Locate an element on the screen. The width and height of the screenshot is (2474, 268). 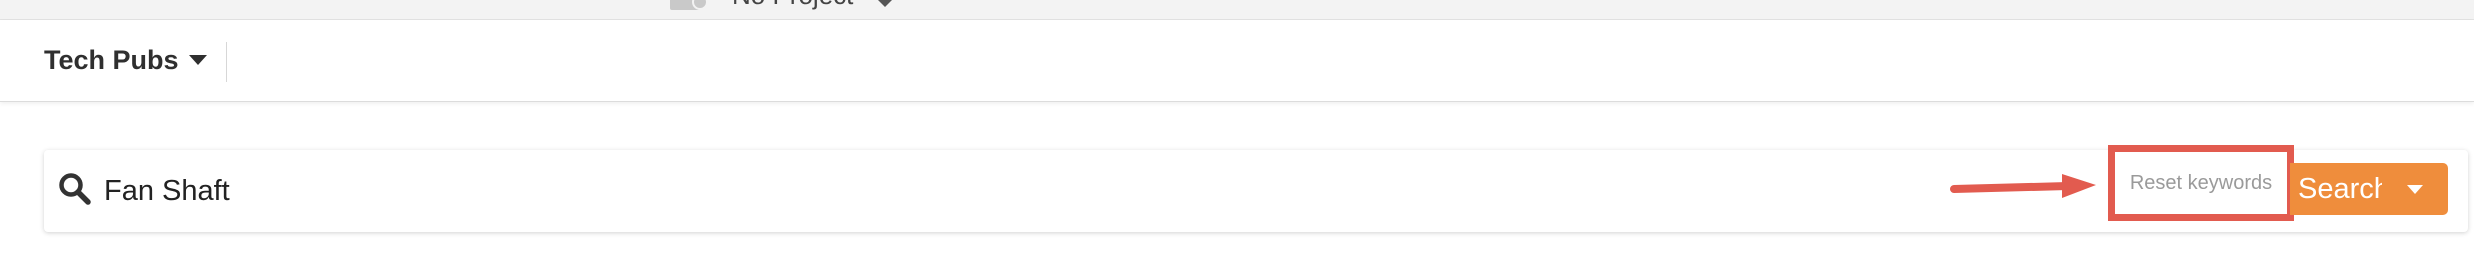
folder-icon is located at coordinates (689, 5).